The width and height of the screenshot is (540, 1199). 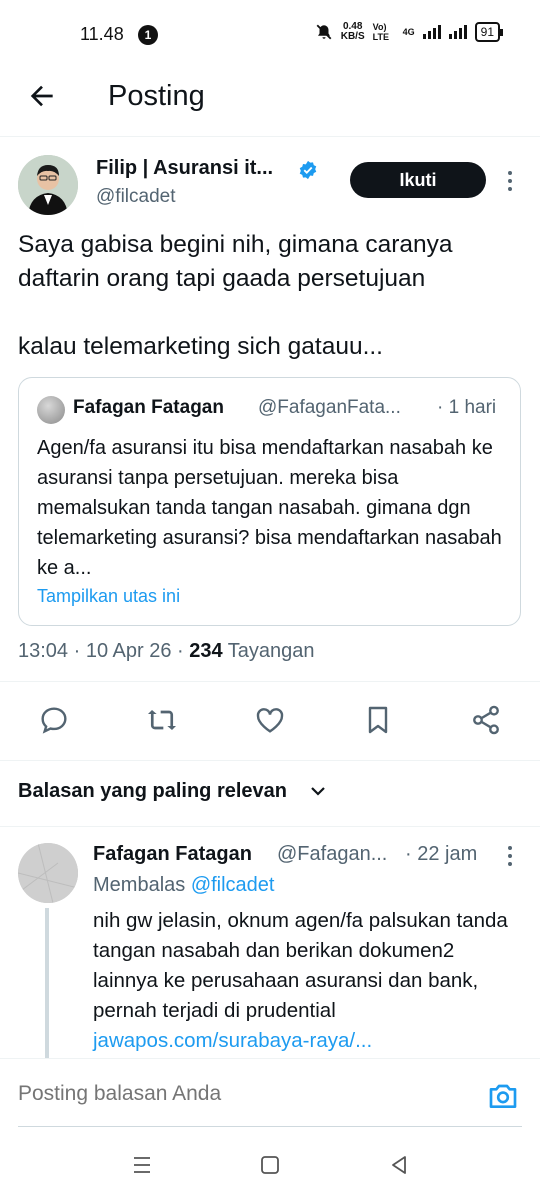 I want to click on replying-to: Membalas @filcadet, so click(x=183, y=885).